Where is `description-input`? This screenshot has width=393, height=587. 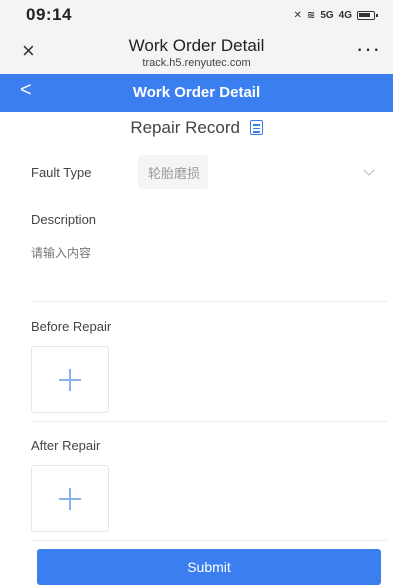
description-input is located at coordinates (209, 272).